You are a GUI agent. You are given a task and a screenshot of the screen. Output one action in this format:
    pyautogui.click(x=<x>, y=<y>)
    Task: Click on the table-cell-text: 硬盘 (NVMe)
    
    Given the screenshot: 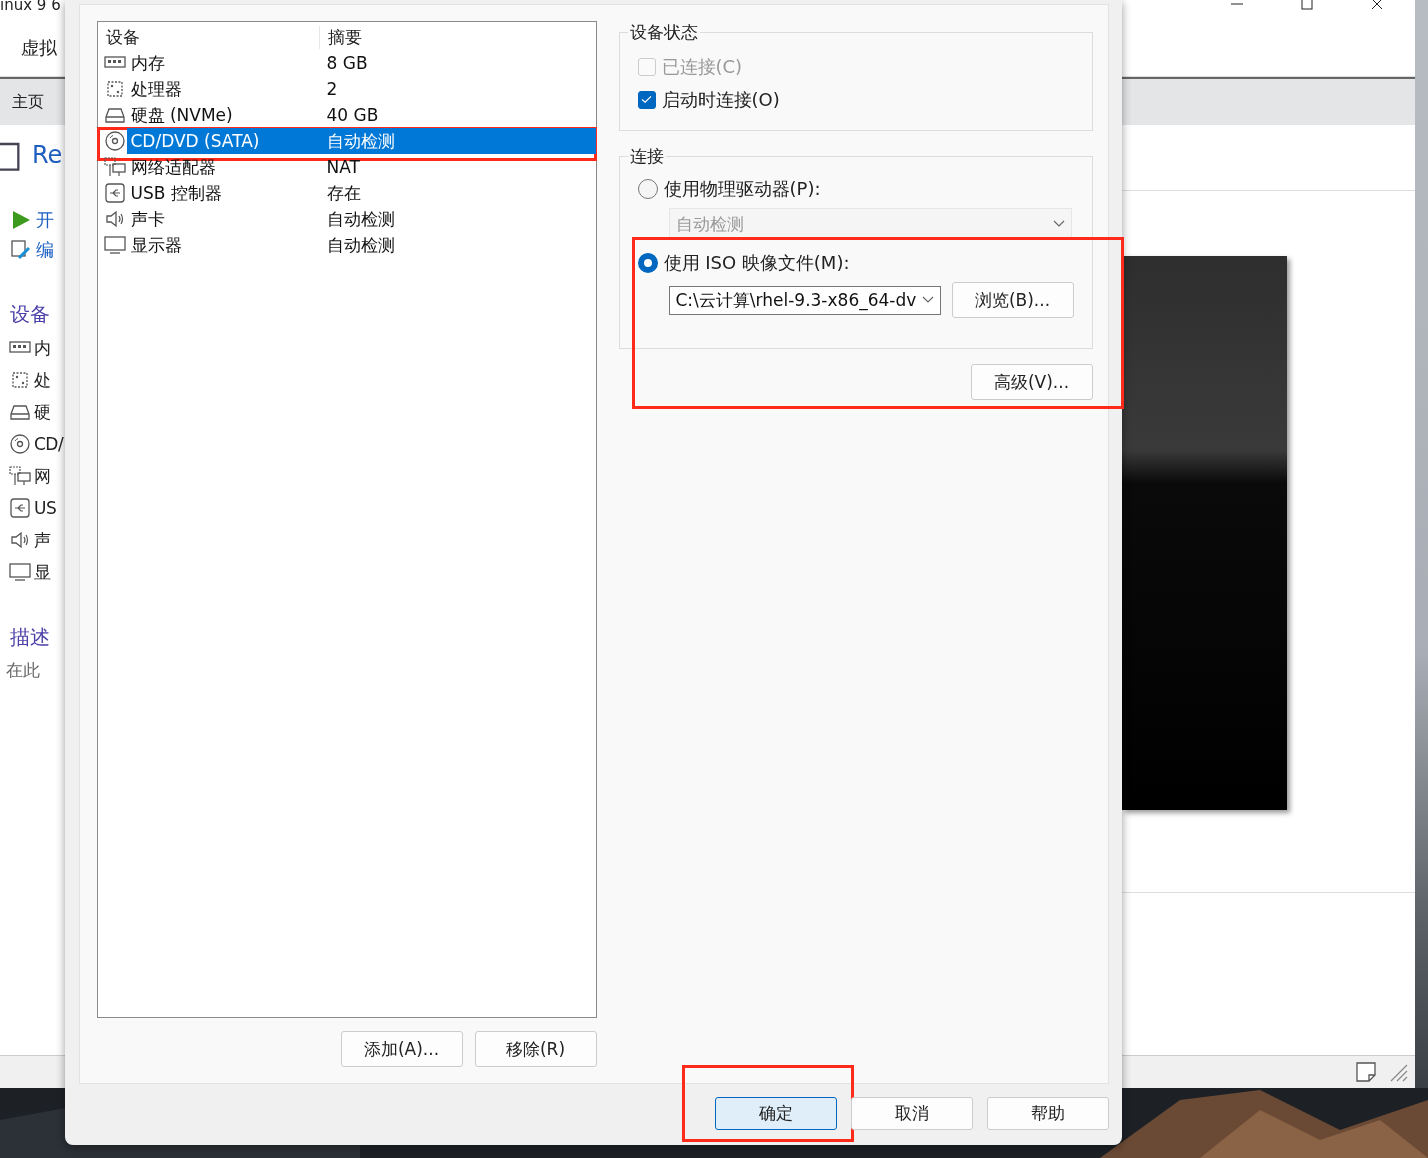 What is the action you would take?
    pyautogui.click(x=181, y=115)
    